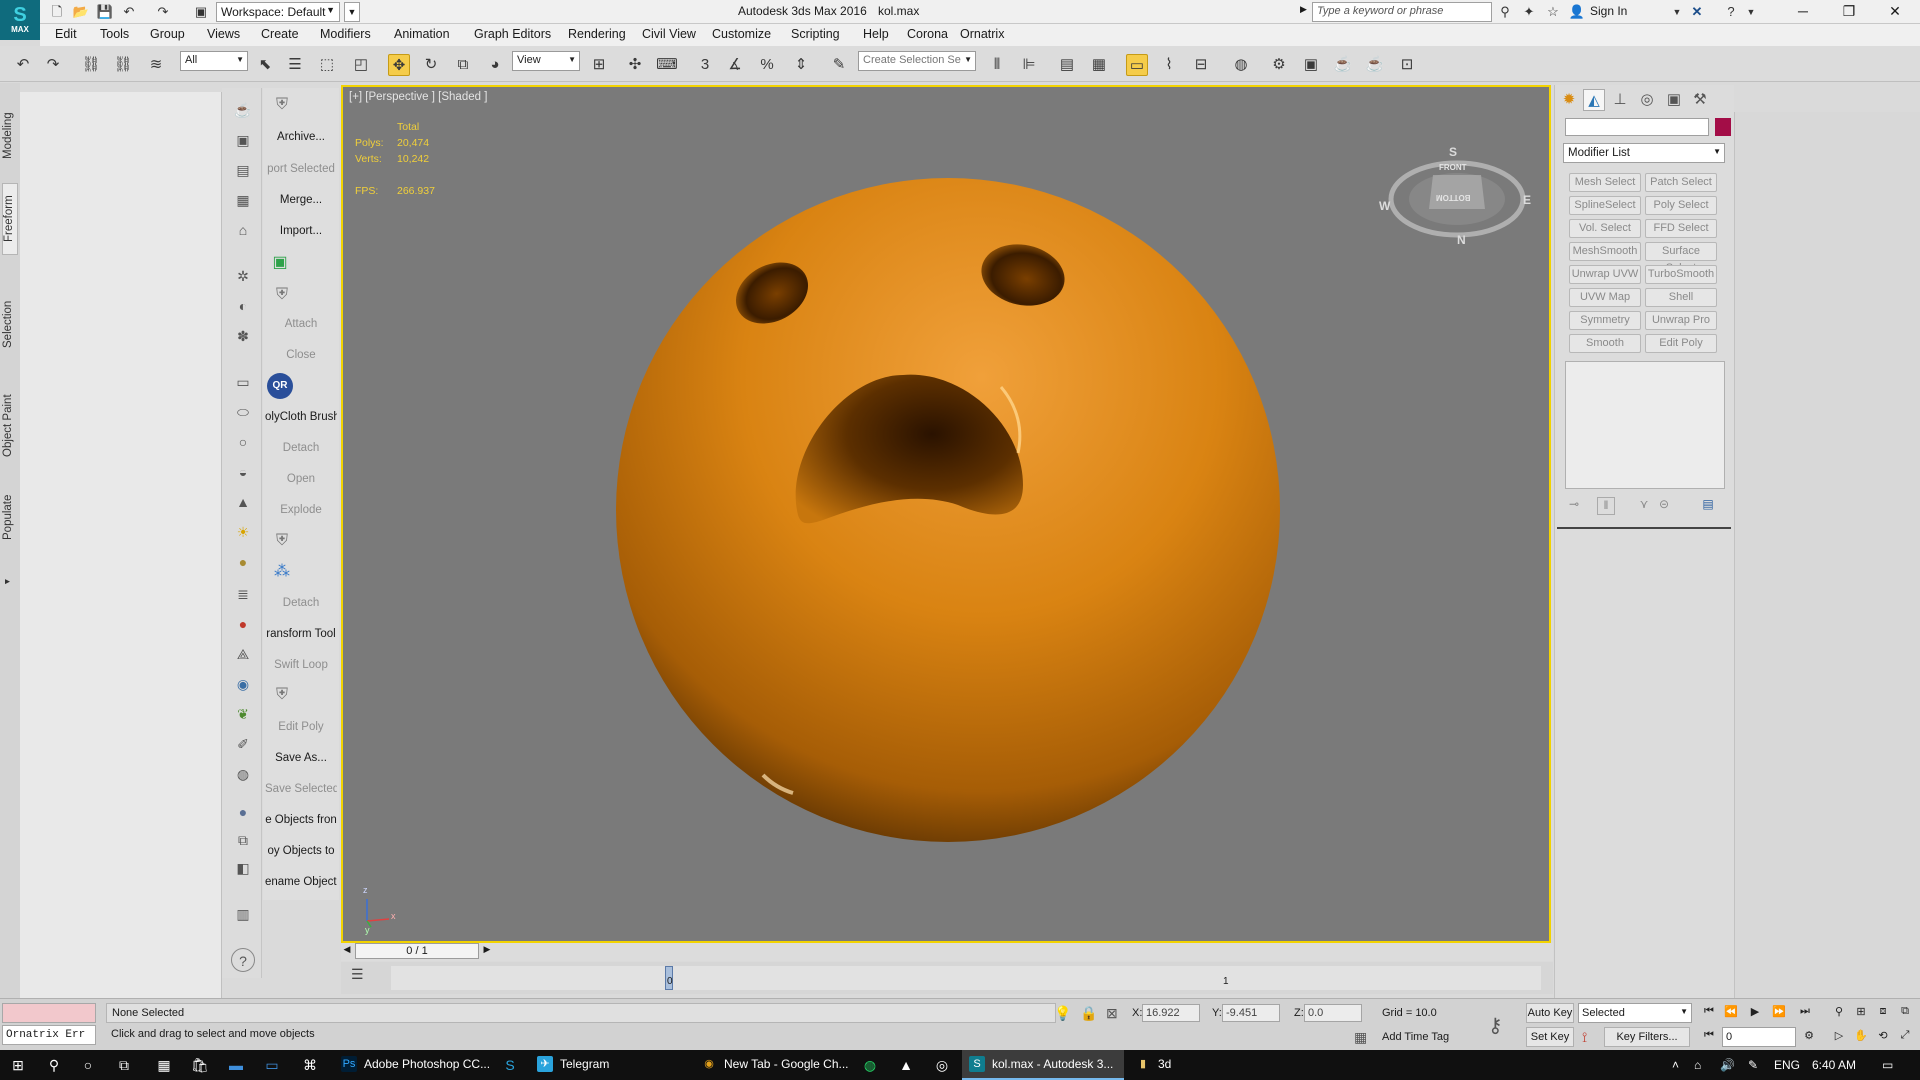 The image size is (1920, 1080). I want to click on menu-civil-view: Civil View, so click(669, 34).